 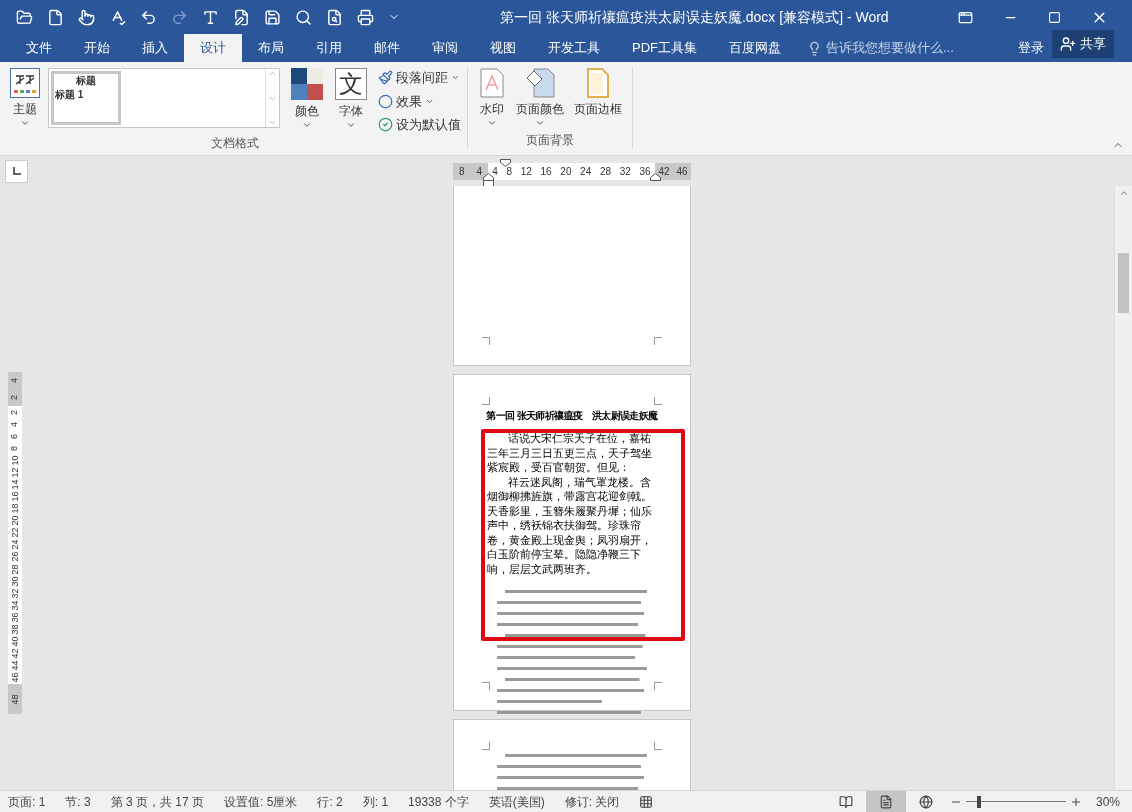 What do you see at coordinates (86, 98) in the screenshot?
I see `style-thumbnail: 标题 标题 1` at bounding box center [86, 98].